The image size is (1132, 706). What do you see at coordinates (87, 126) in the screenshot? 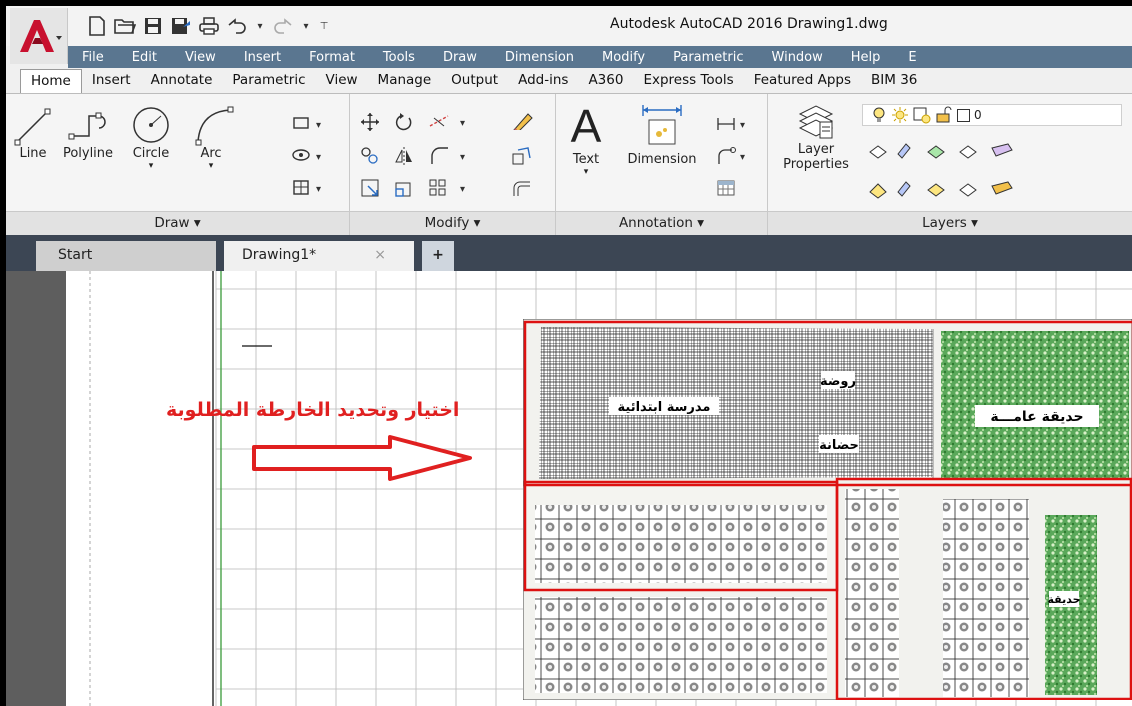
I see `polyline-icon` at bounding box center [87, 126].